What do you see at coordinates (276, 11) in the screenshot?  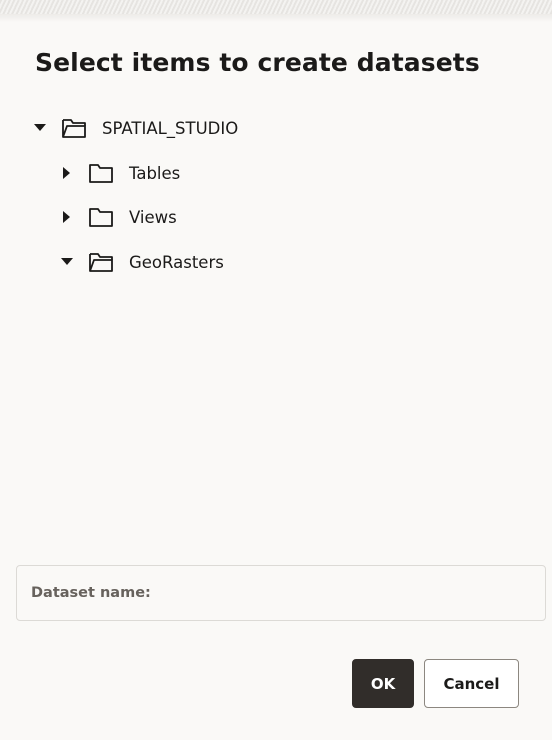 I see `top-backdrop-strip` at bounding box center [276, 11].